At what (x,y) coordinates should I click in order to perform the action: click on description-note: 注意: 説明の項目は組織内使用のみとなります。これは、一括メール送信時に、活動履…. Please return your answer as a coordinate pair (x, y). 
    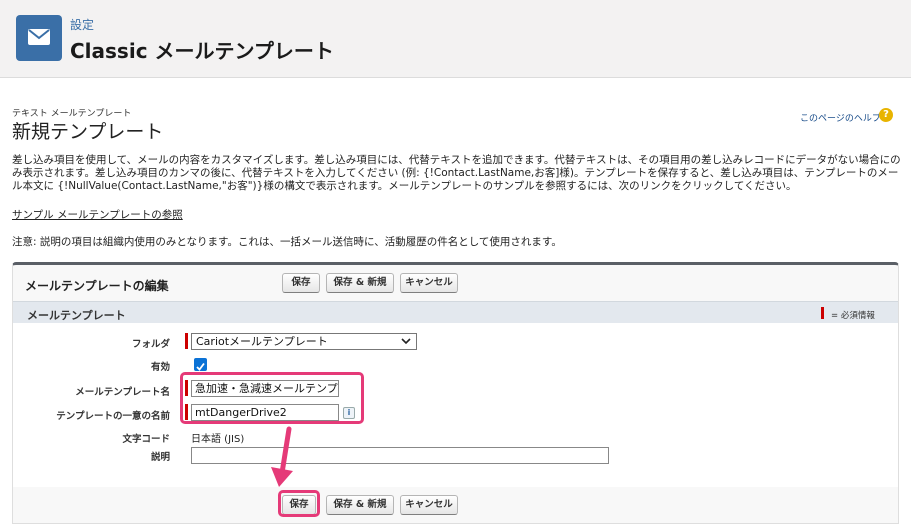
    Looking at the image, I should click on (287, 242).